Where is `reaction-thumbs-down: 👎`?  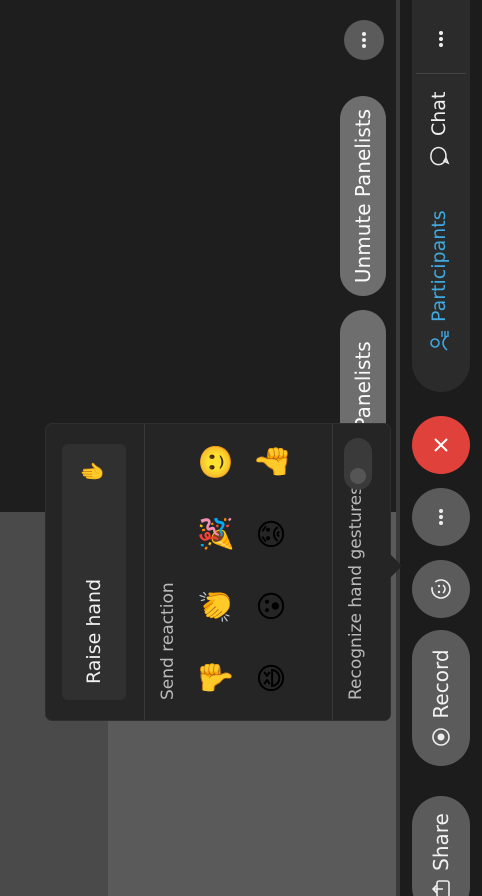
reaction-thumbs-down: 👎 is located at coordinates (216, 678).